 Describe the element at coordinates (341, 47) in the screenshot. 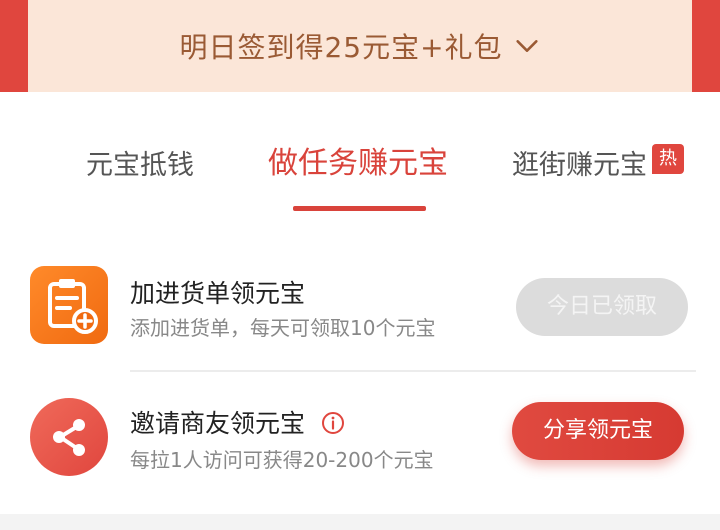

I see `banner-text: 明日签到得25元宝+礼包` at that location.